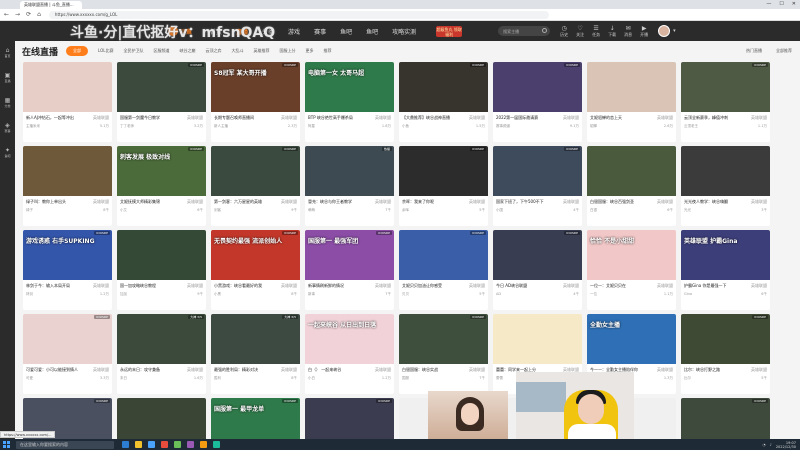 The width and height of the screenshot is (800, 450). I want to click on filter-tab: 峡谷之巅, so click(187, 51).